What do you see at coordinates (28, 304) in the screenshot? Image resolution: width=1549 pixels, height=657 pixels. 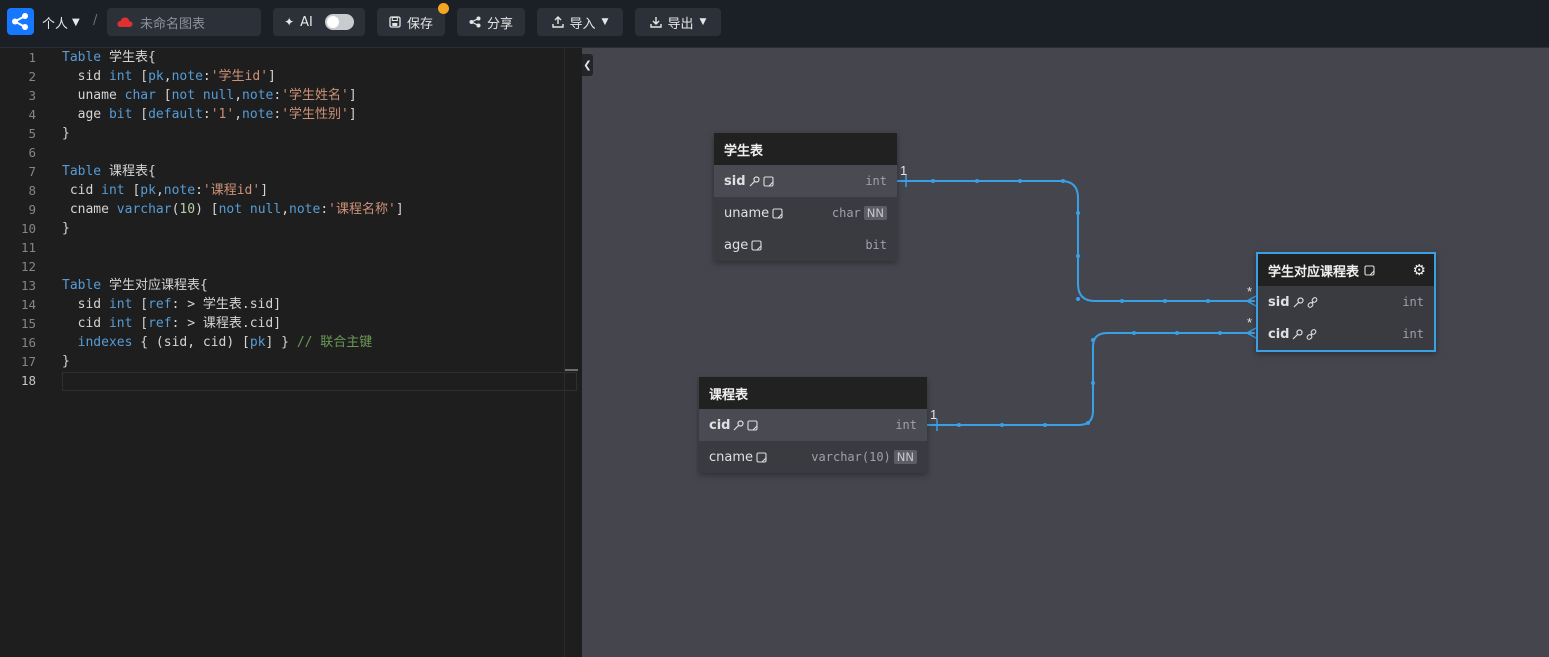 I see `line-number: 14` at bounding box center [28, 304].